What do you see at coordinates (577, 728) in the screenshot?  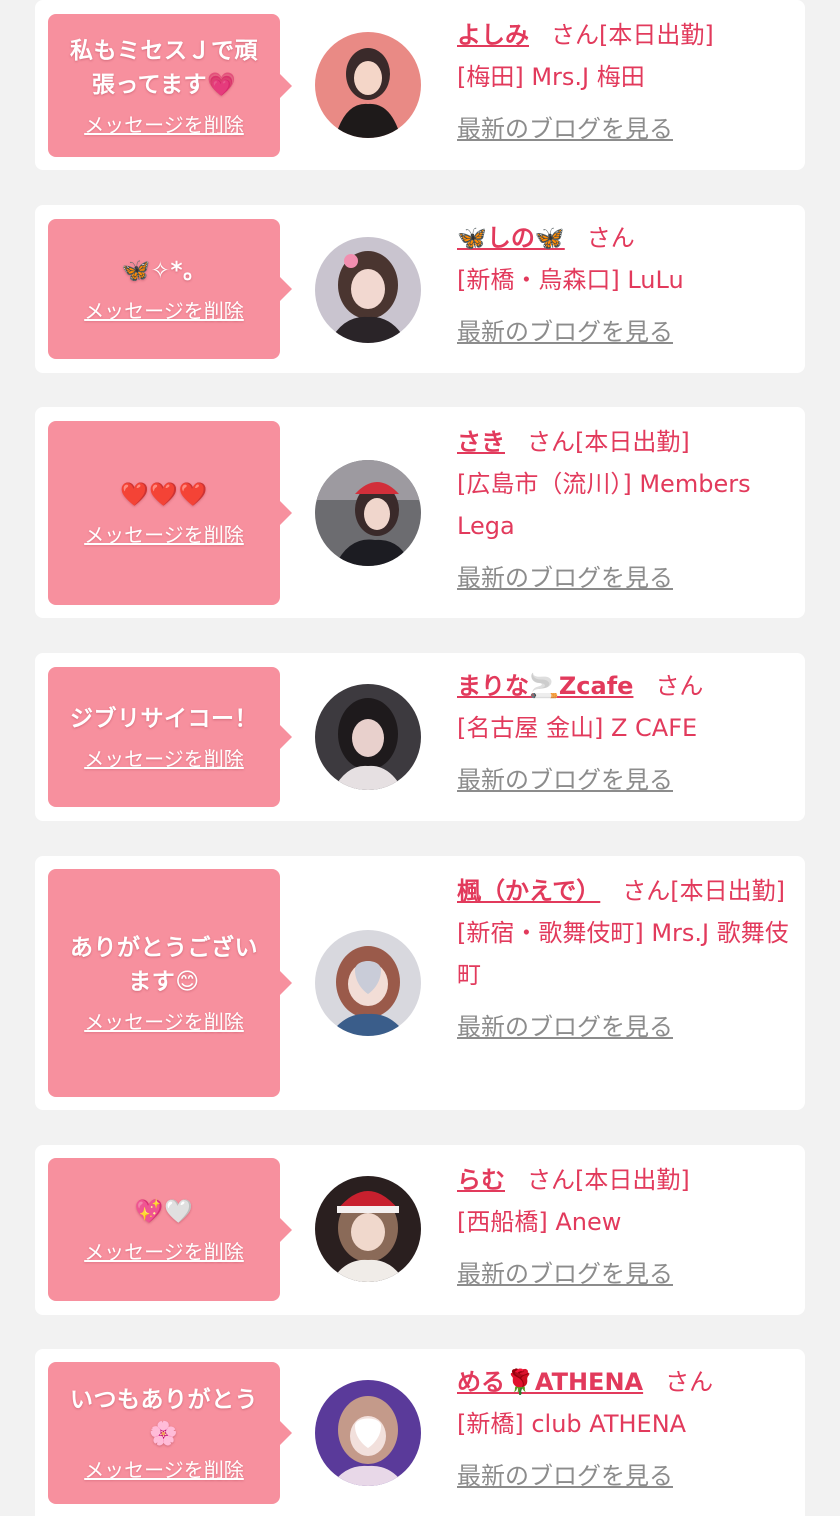 I see `shop-name: [名古屋 金山] Z CAFE` at bounding box center [577, 728].